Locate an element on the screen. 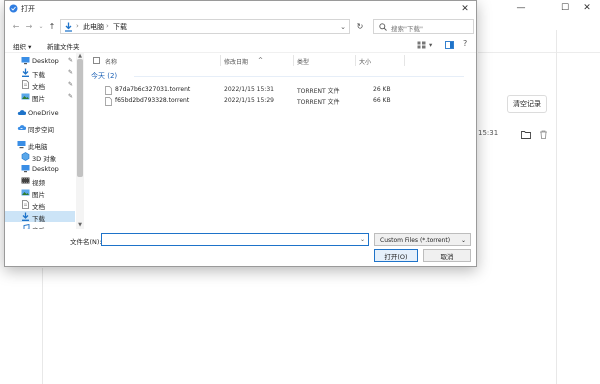 The image size is (600, 384). file-size: 26 KB is located at coordinates (382, 89).